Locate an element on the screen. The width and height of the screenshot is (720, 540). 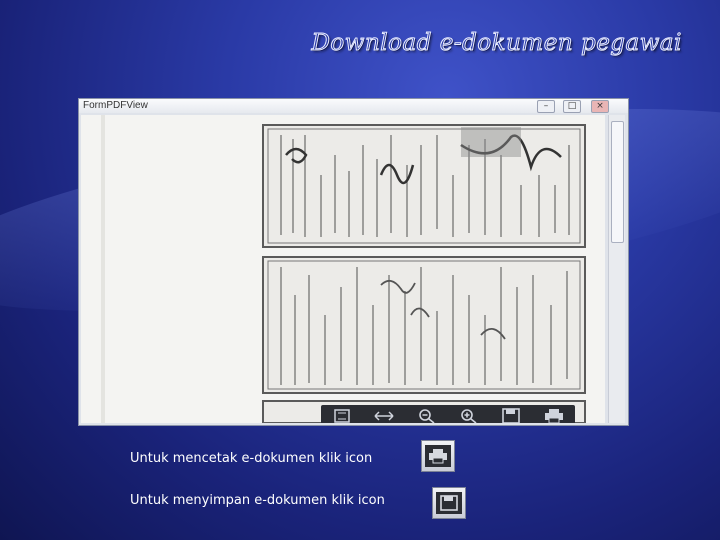
vertical-scrollbar is located at coordinates (616, 269).